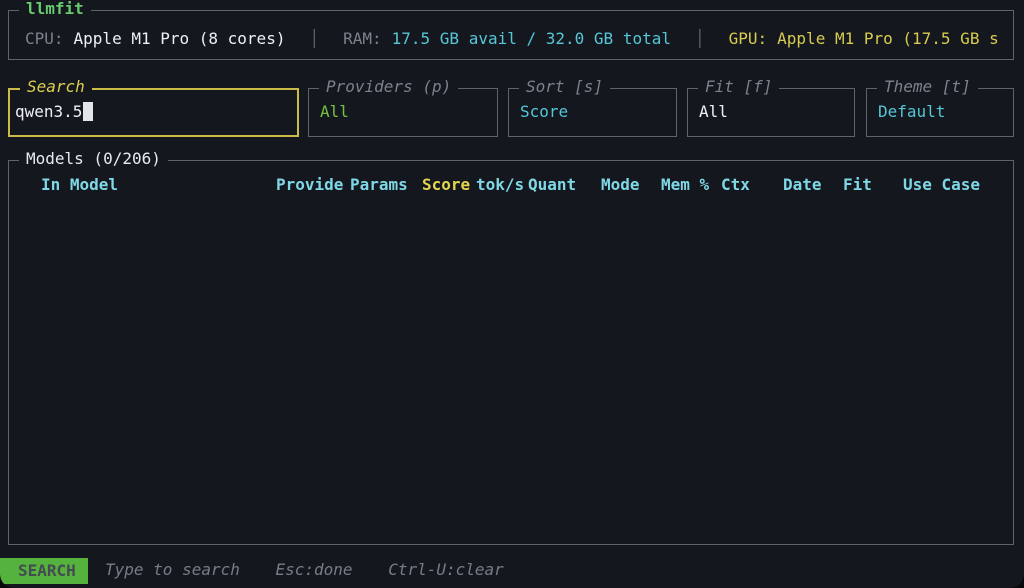 This screenshot has height=588, width=1024. What do you see at coordinates (172, 569) in the screenshot?
I see `hint-type-to-search: Type to search` at bounding box center [172, 569].